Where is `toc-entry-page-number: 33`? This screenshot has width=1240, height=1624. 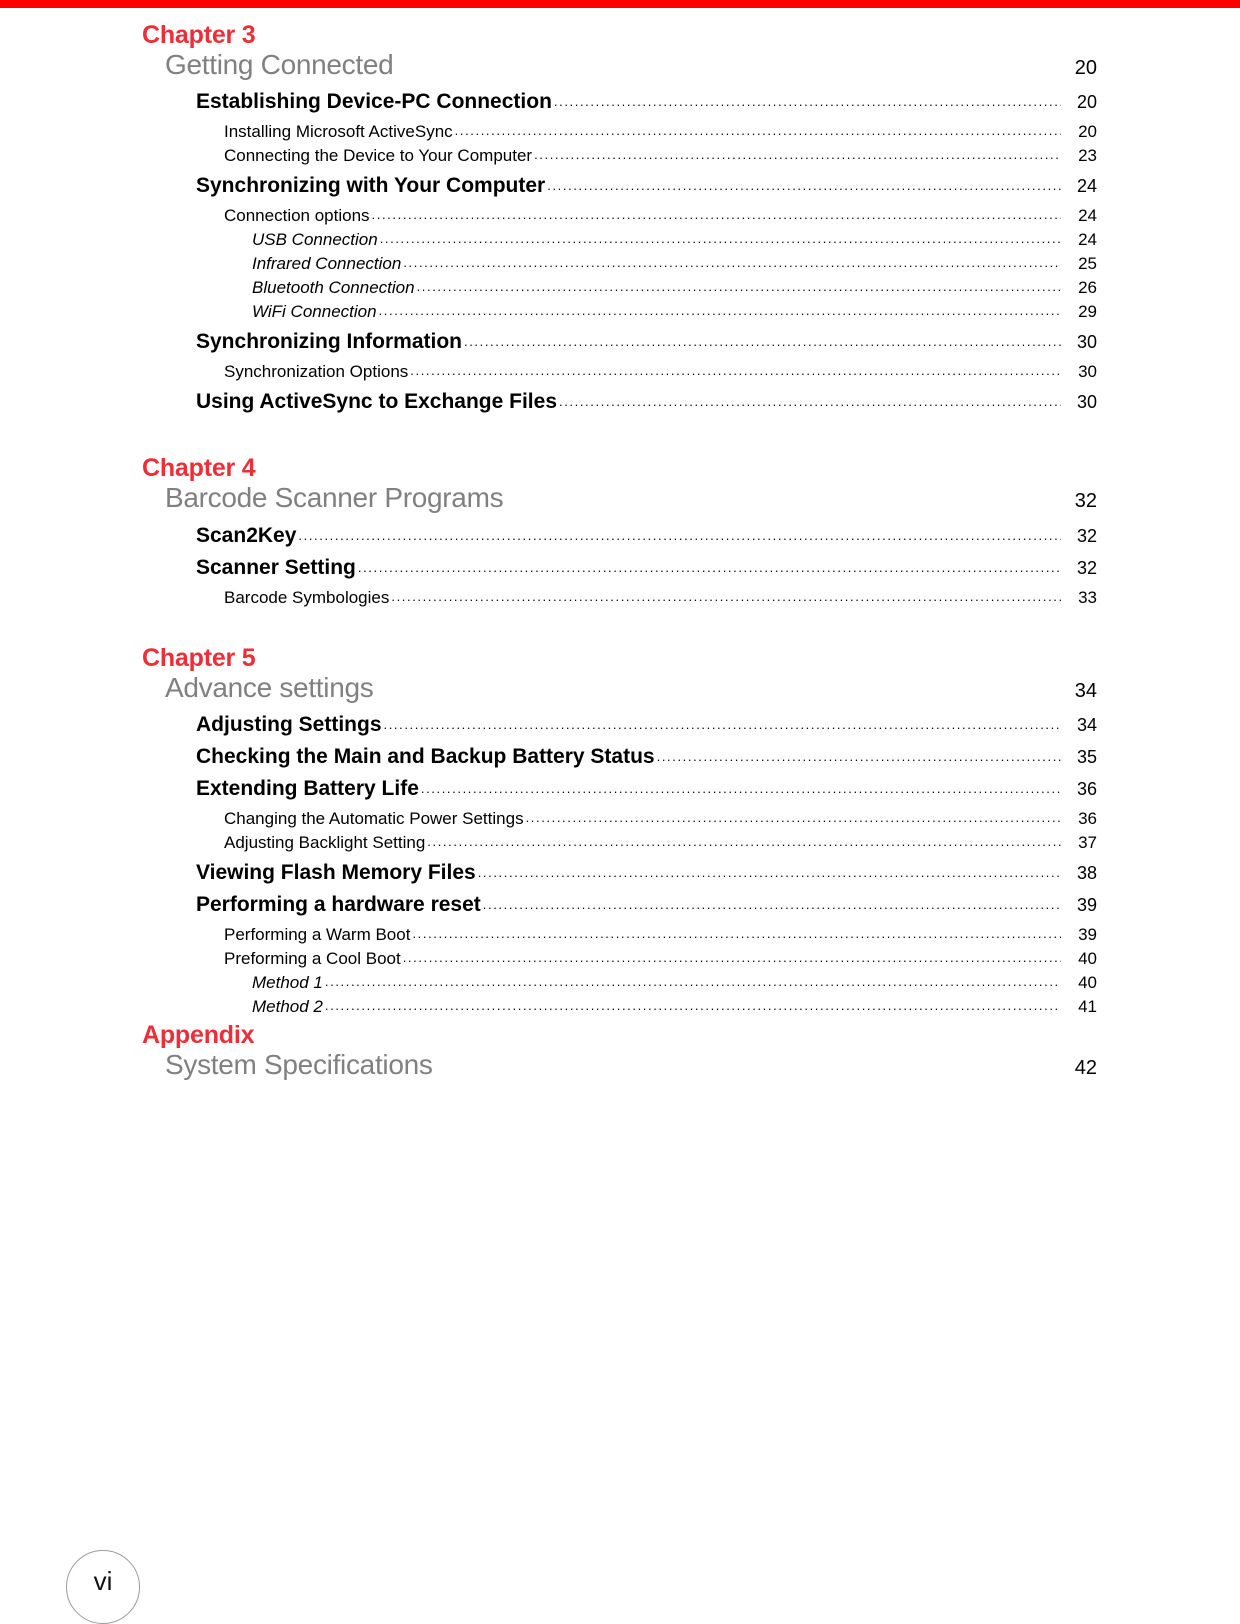
toc-entry-page-number: 33 is located at coordinates (1087, 597).